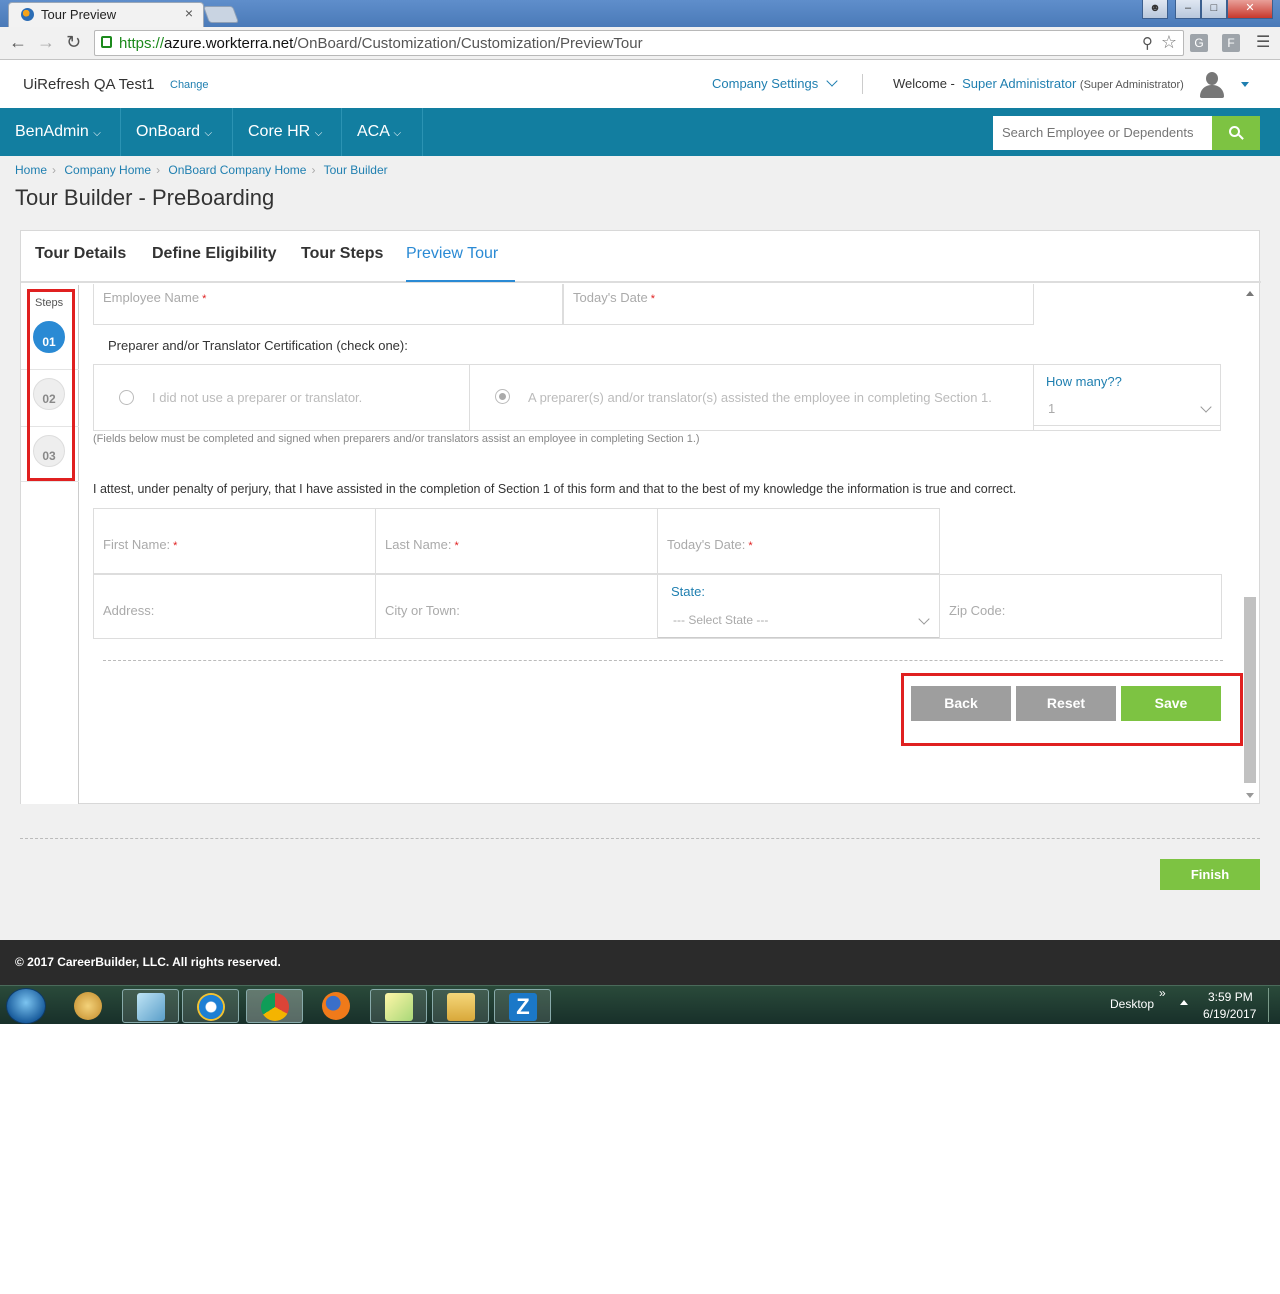 This screenshot has width=1280, height=1294. I want to click on clock-time: 3:59 PM, so click(1230, 997).